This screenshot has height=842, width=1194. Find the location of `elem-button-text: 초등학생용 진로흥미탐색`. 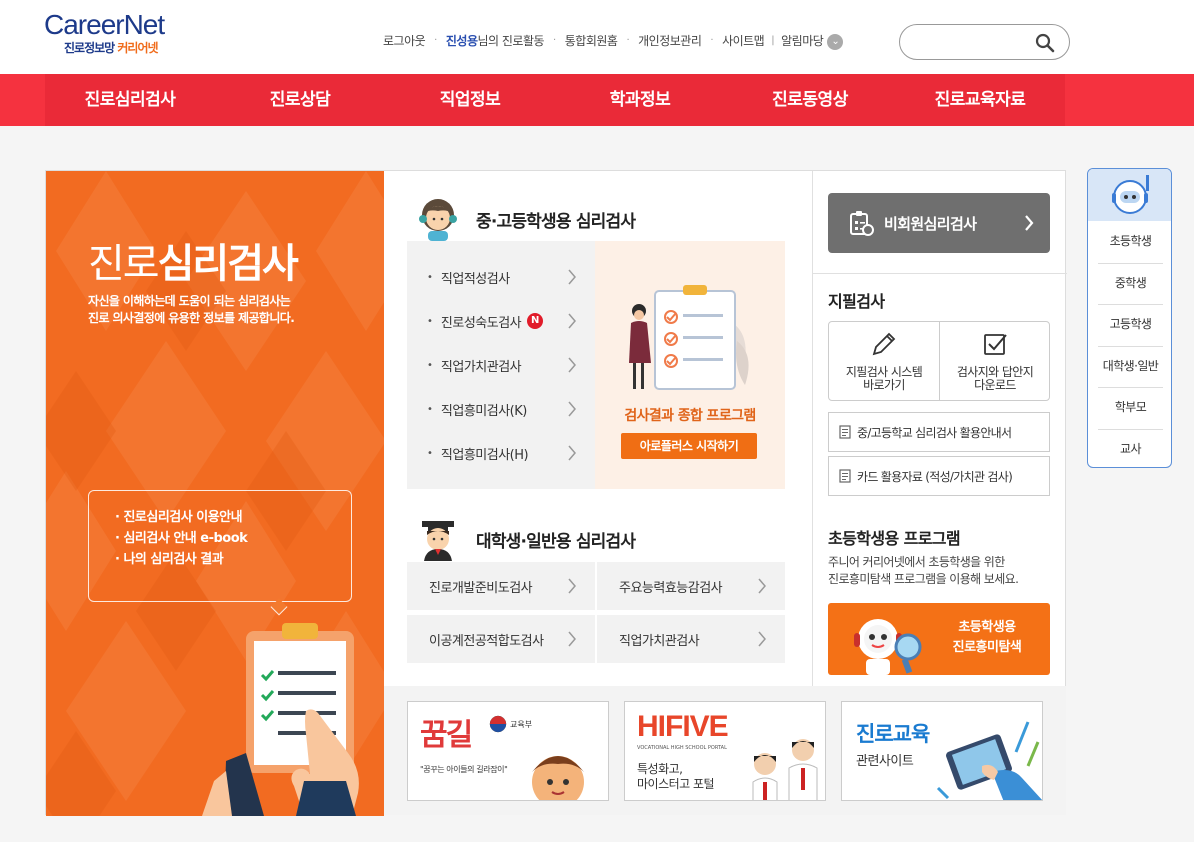

elem-button-text: 초등학생용 진로흥미탐색 is located at coordinates (987, 638).